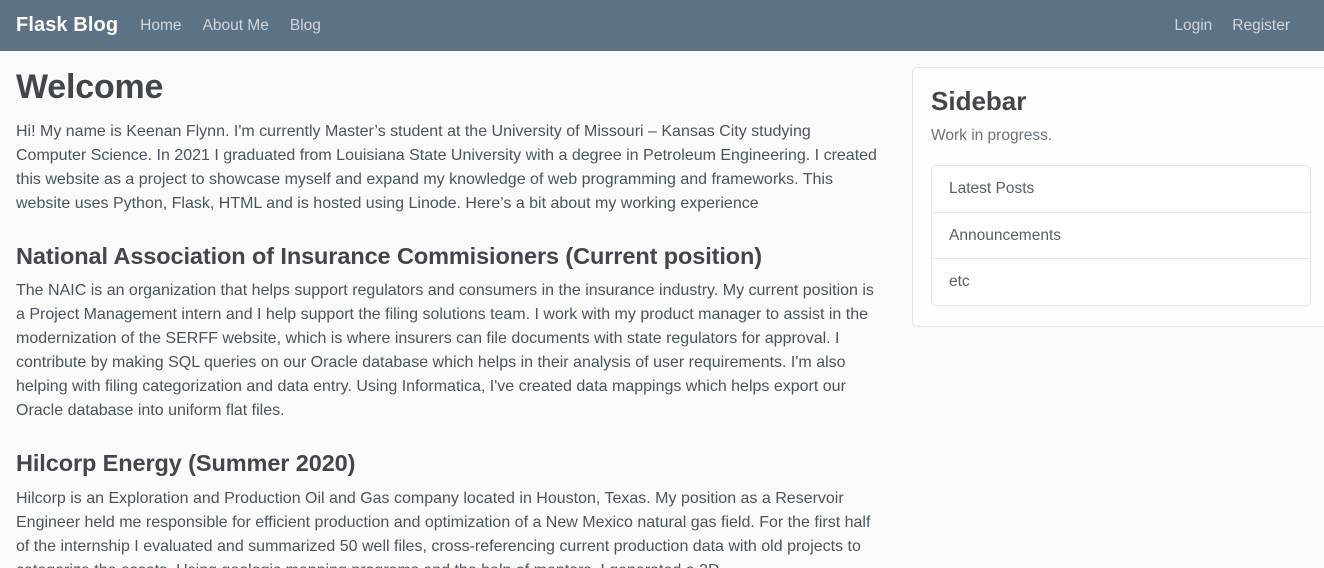 The width and height of the screenshot is (1324, 568). I want to click on section-heading-hilcorp: Hilcorp Energy (Summer 2020), so click(186, 463).